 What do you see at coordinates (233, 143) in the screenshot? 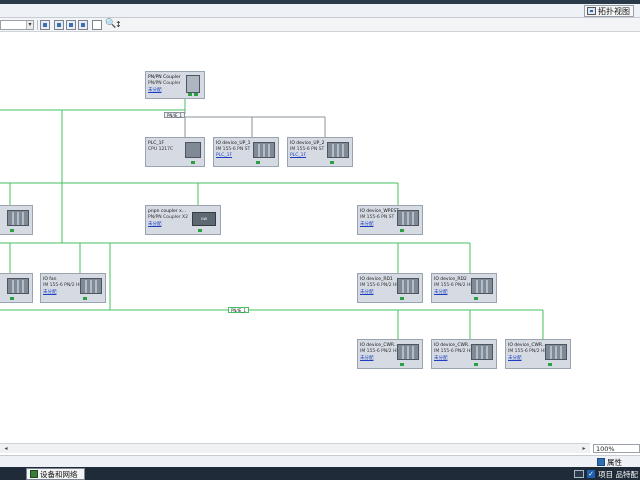
I see `device-name: IO device_UP_1` at bounding box center [233, 143].